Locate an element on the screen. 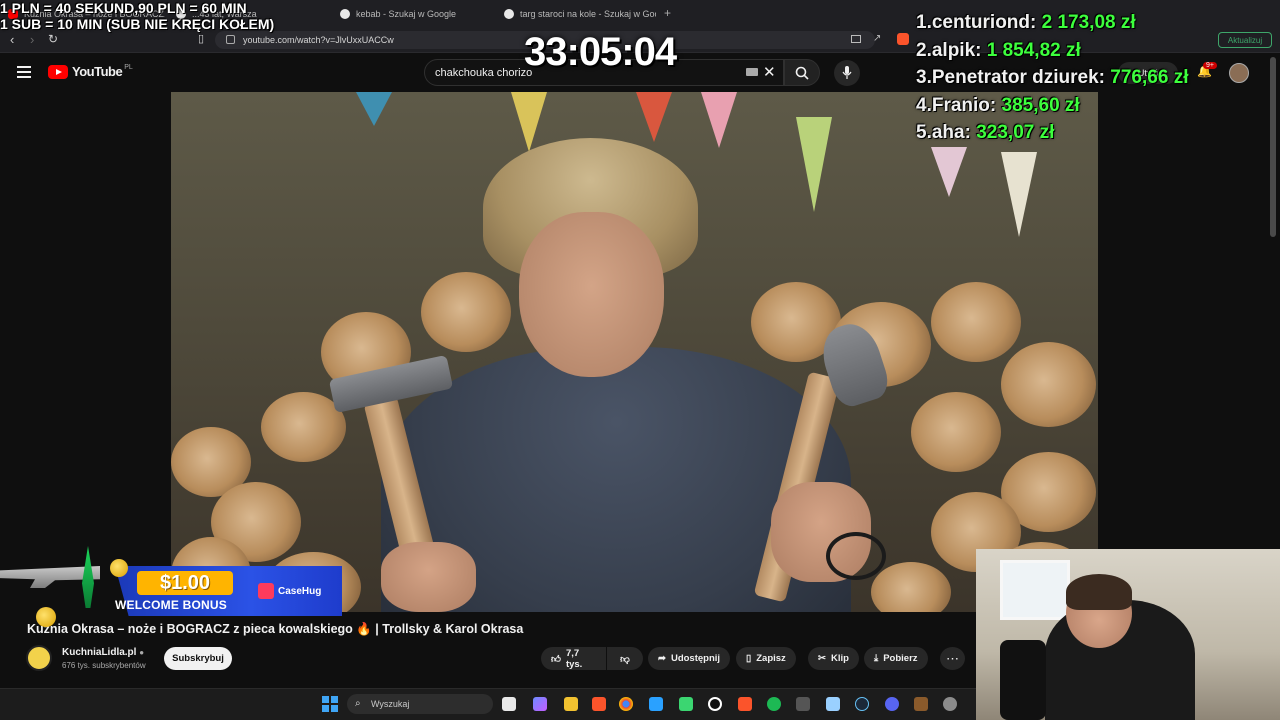  brave-beta-icon is located at coordinates (745, 704).